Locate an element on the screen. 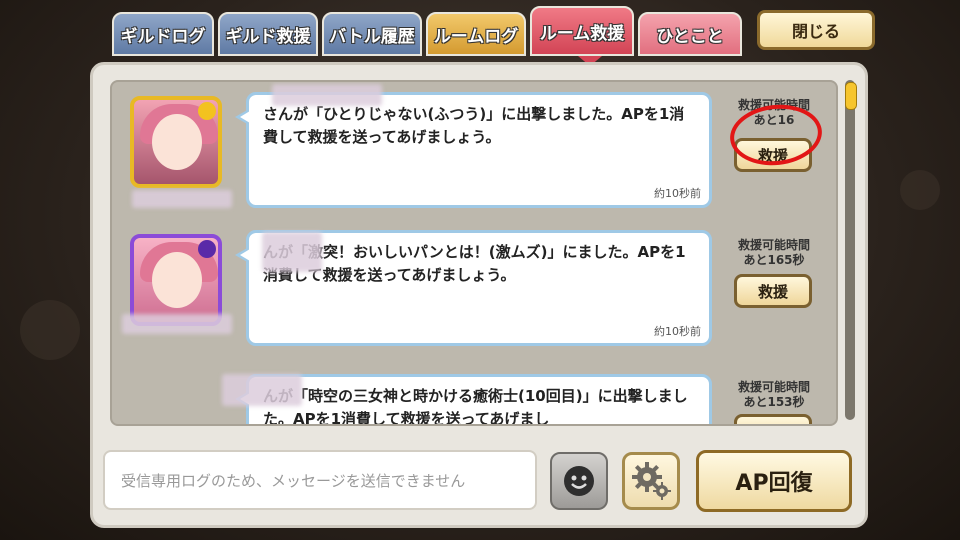 The height and width of the screenshot is (540, 960). close-button: 閉じる is located at coordinates (816, 30).